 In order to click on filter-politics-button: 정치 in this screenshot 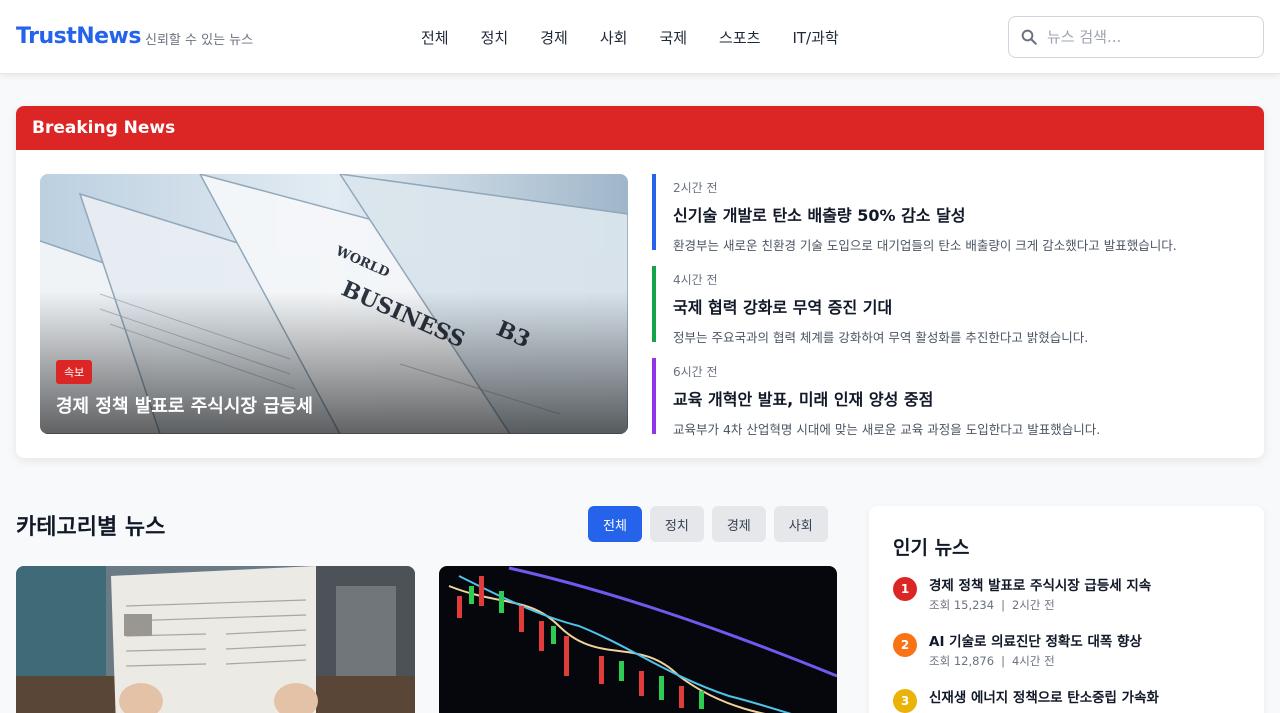, I will do `click(676, 524)`.